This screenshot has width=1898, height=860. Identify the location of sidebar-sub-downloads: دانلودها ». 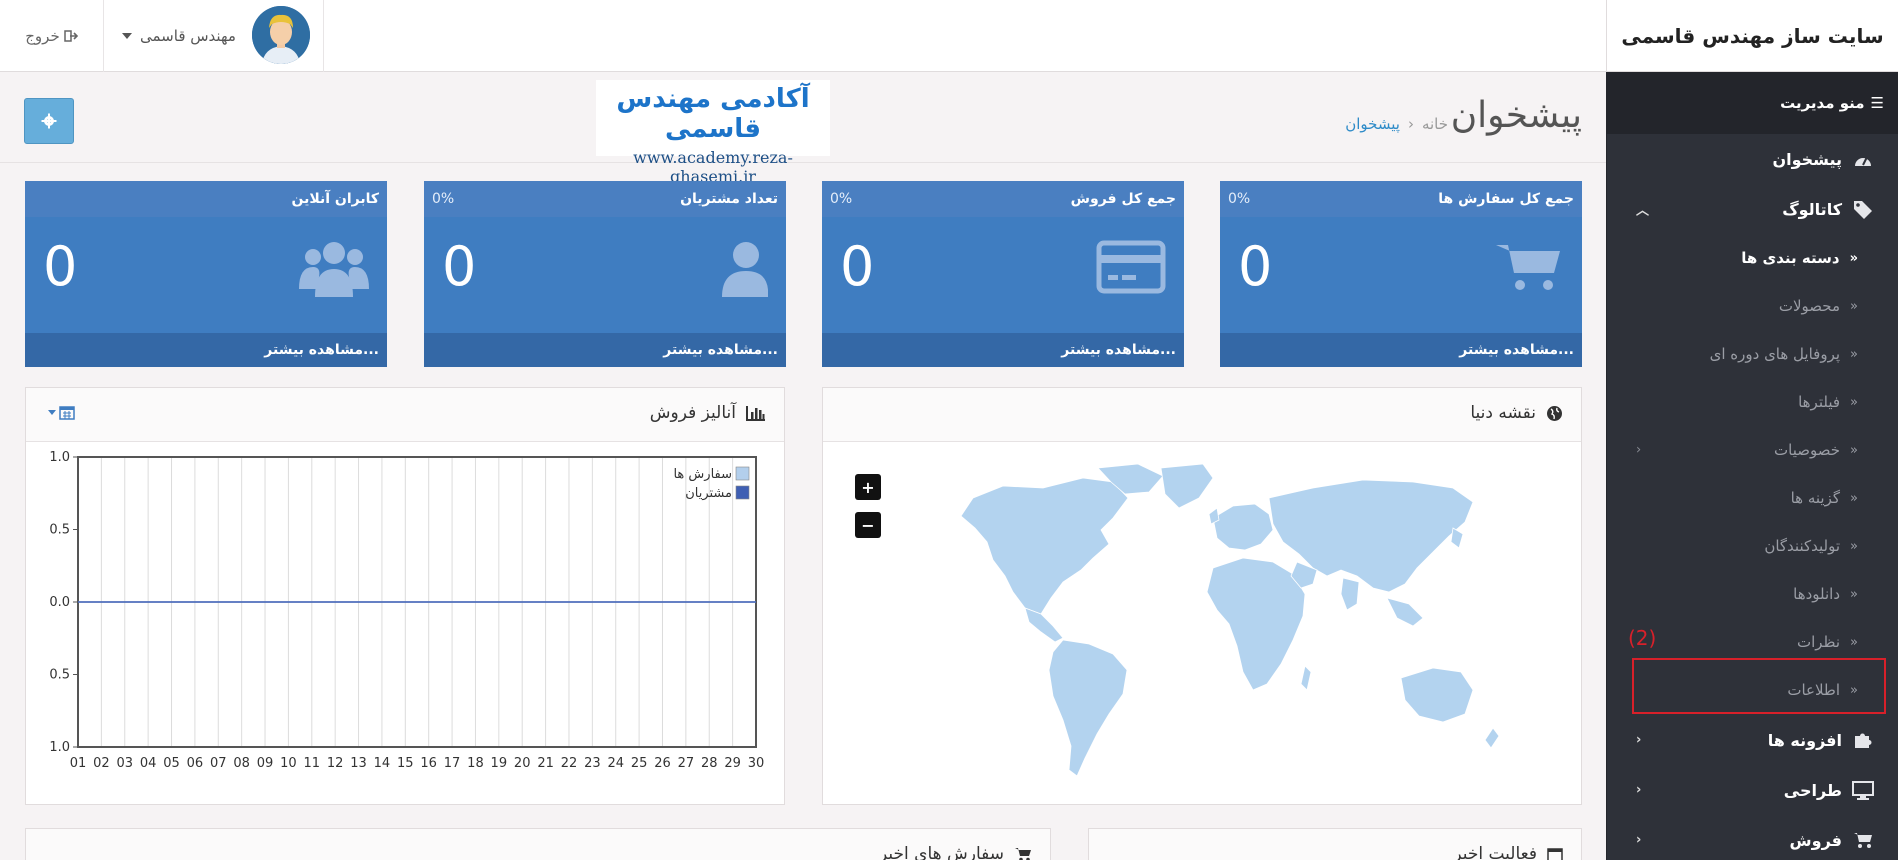
(1752, 594).